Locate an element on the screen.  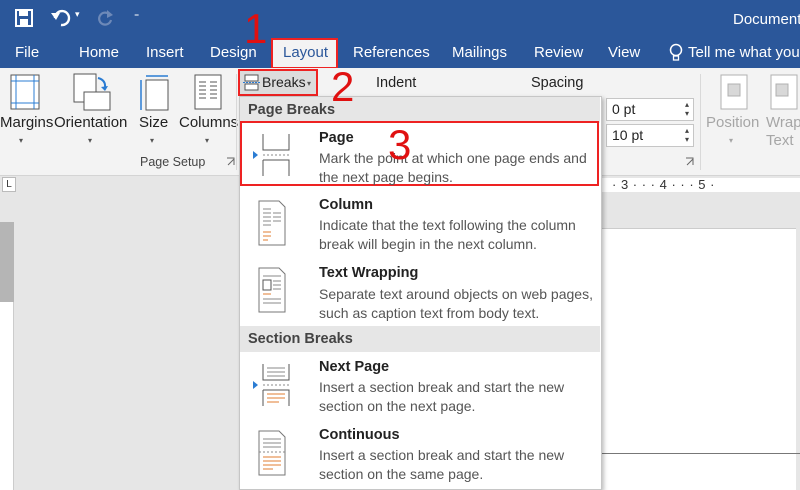
next-page-break-title: Next Page is located at coordinates (354, 367).